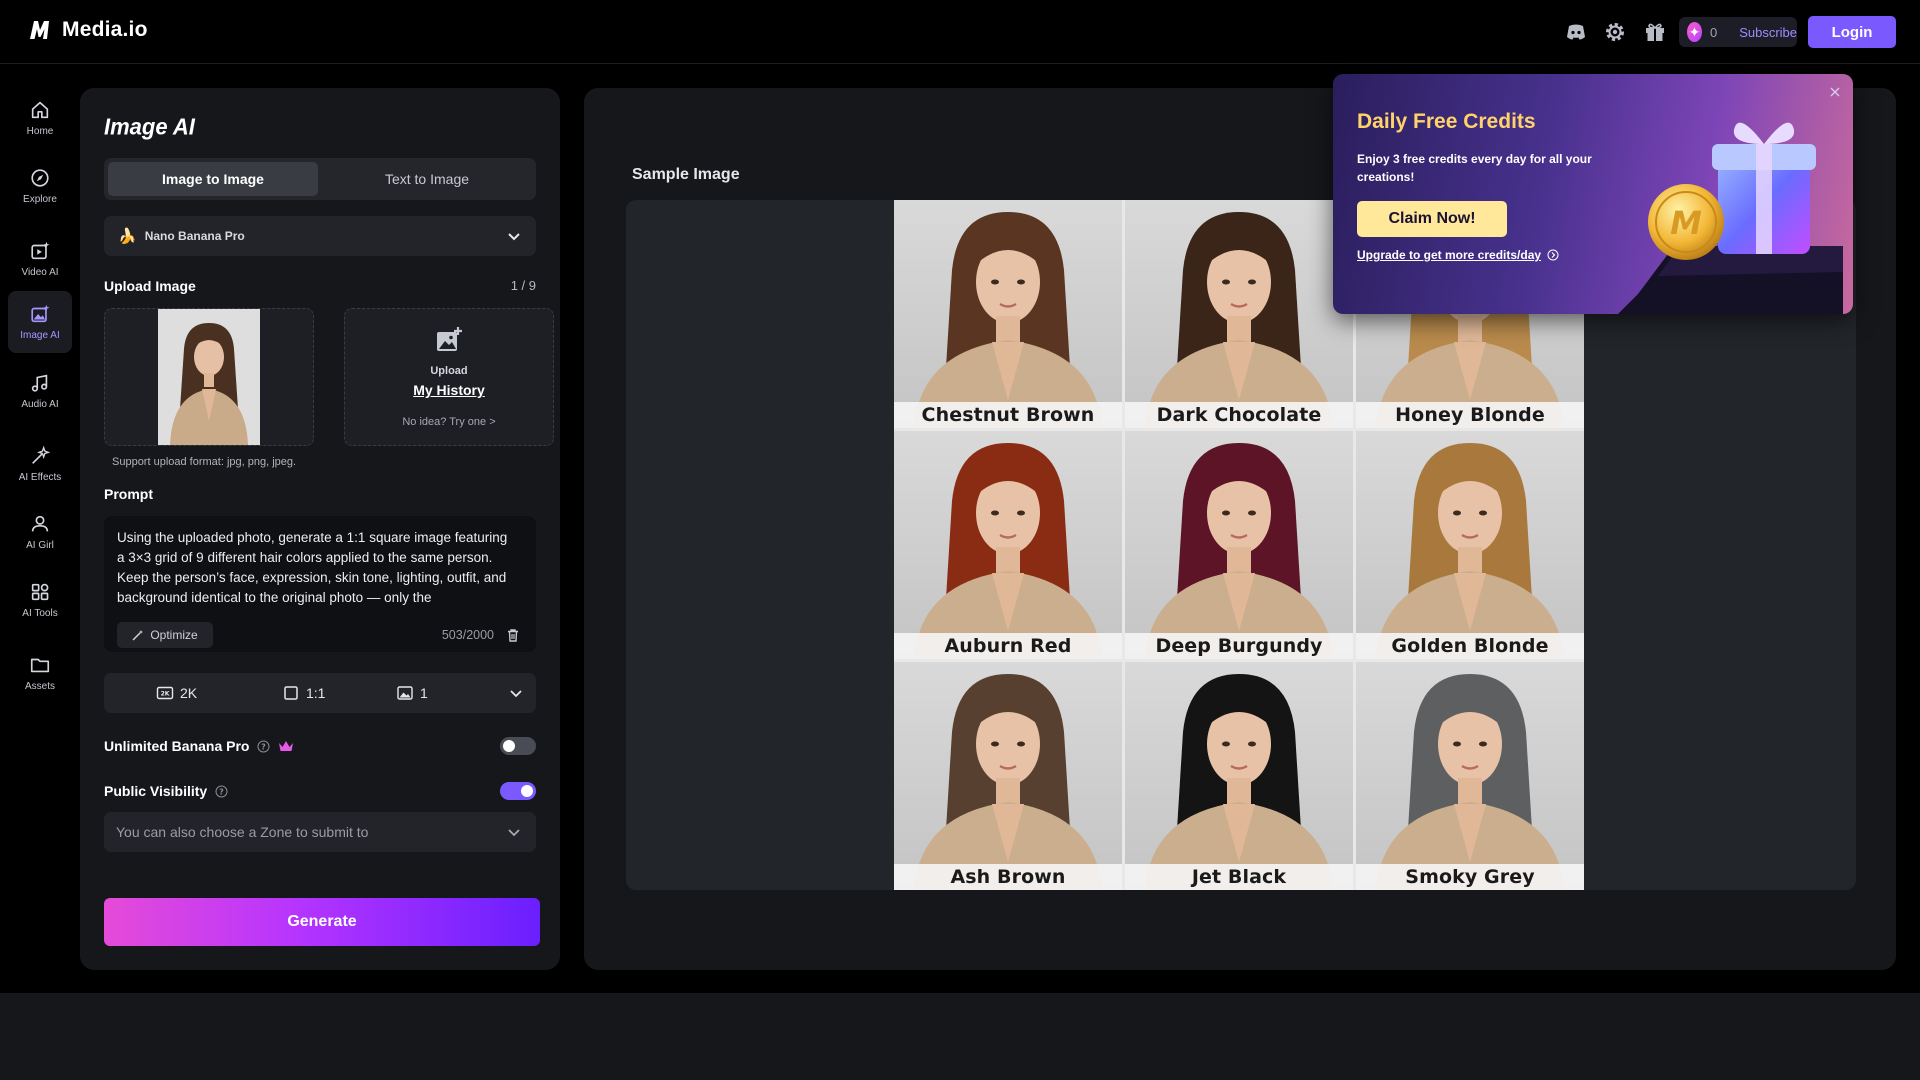 This screenshot has height=1080, width=1920. What do you see at coordinates (513, 635) in the screenshot?
I see `trash-icon` at bounding box center [513, 635].